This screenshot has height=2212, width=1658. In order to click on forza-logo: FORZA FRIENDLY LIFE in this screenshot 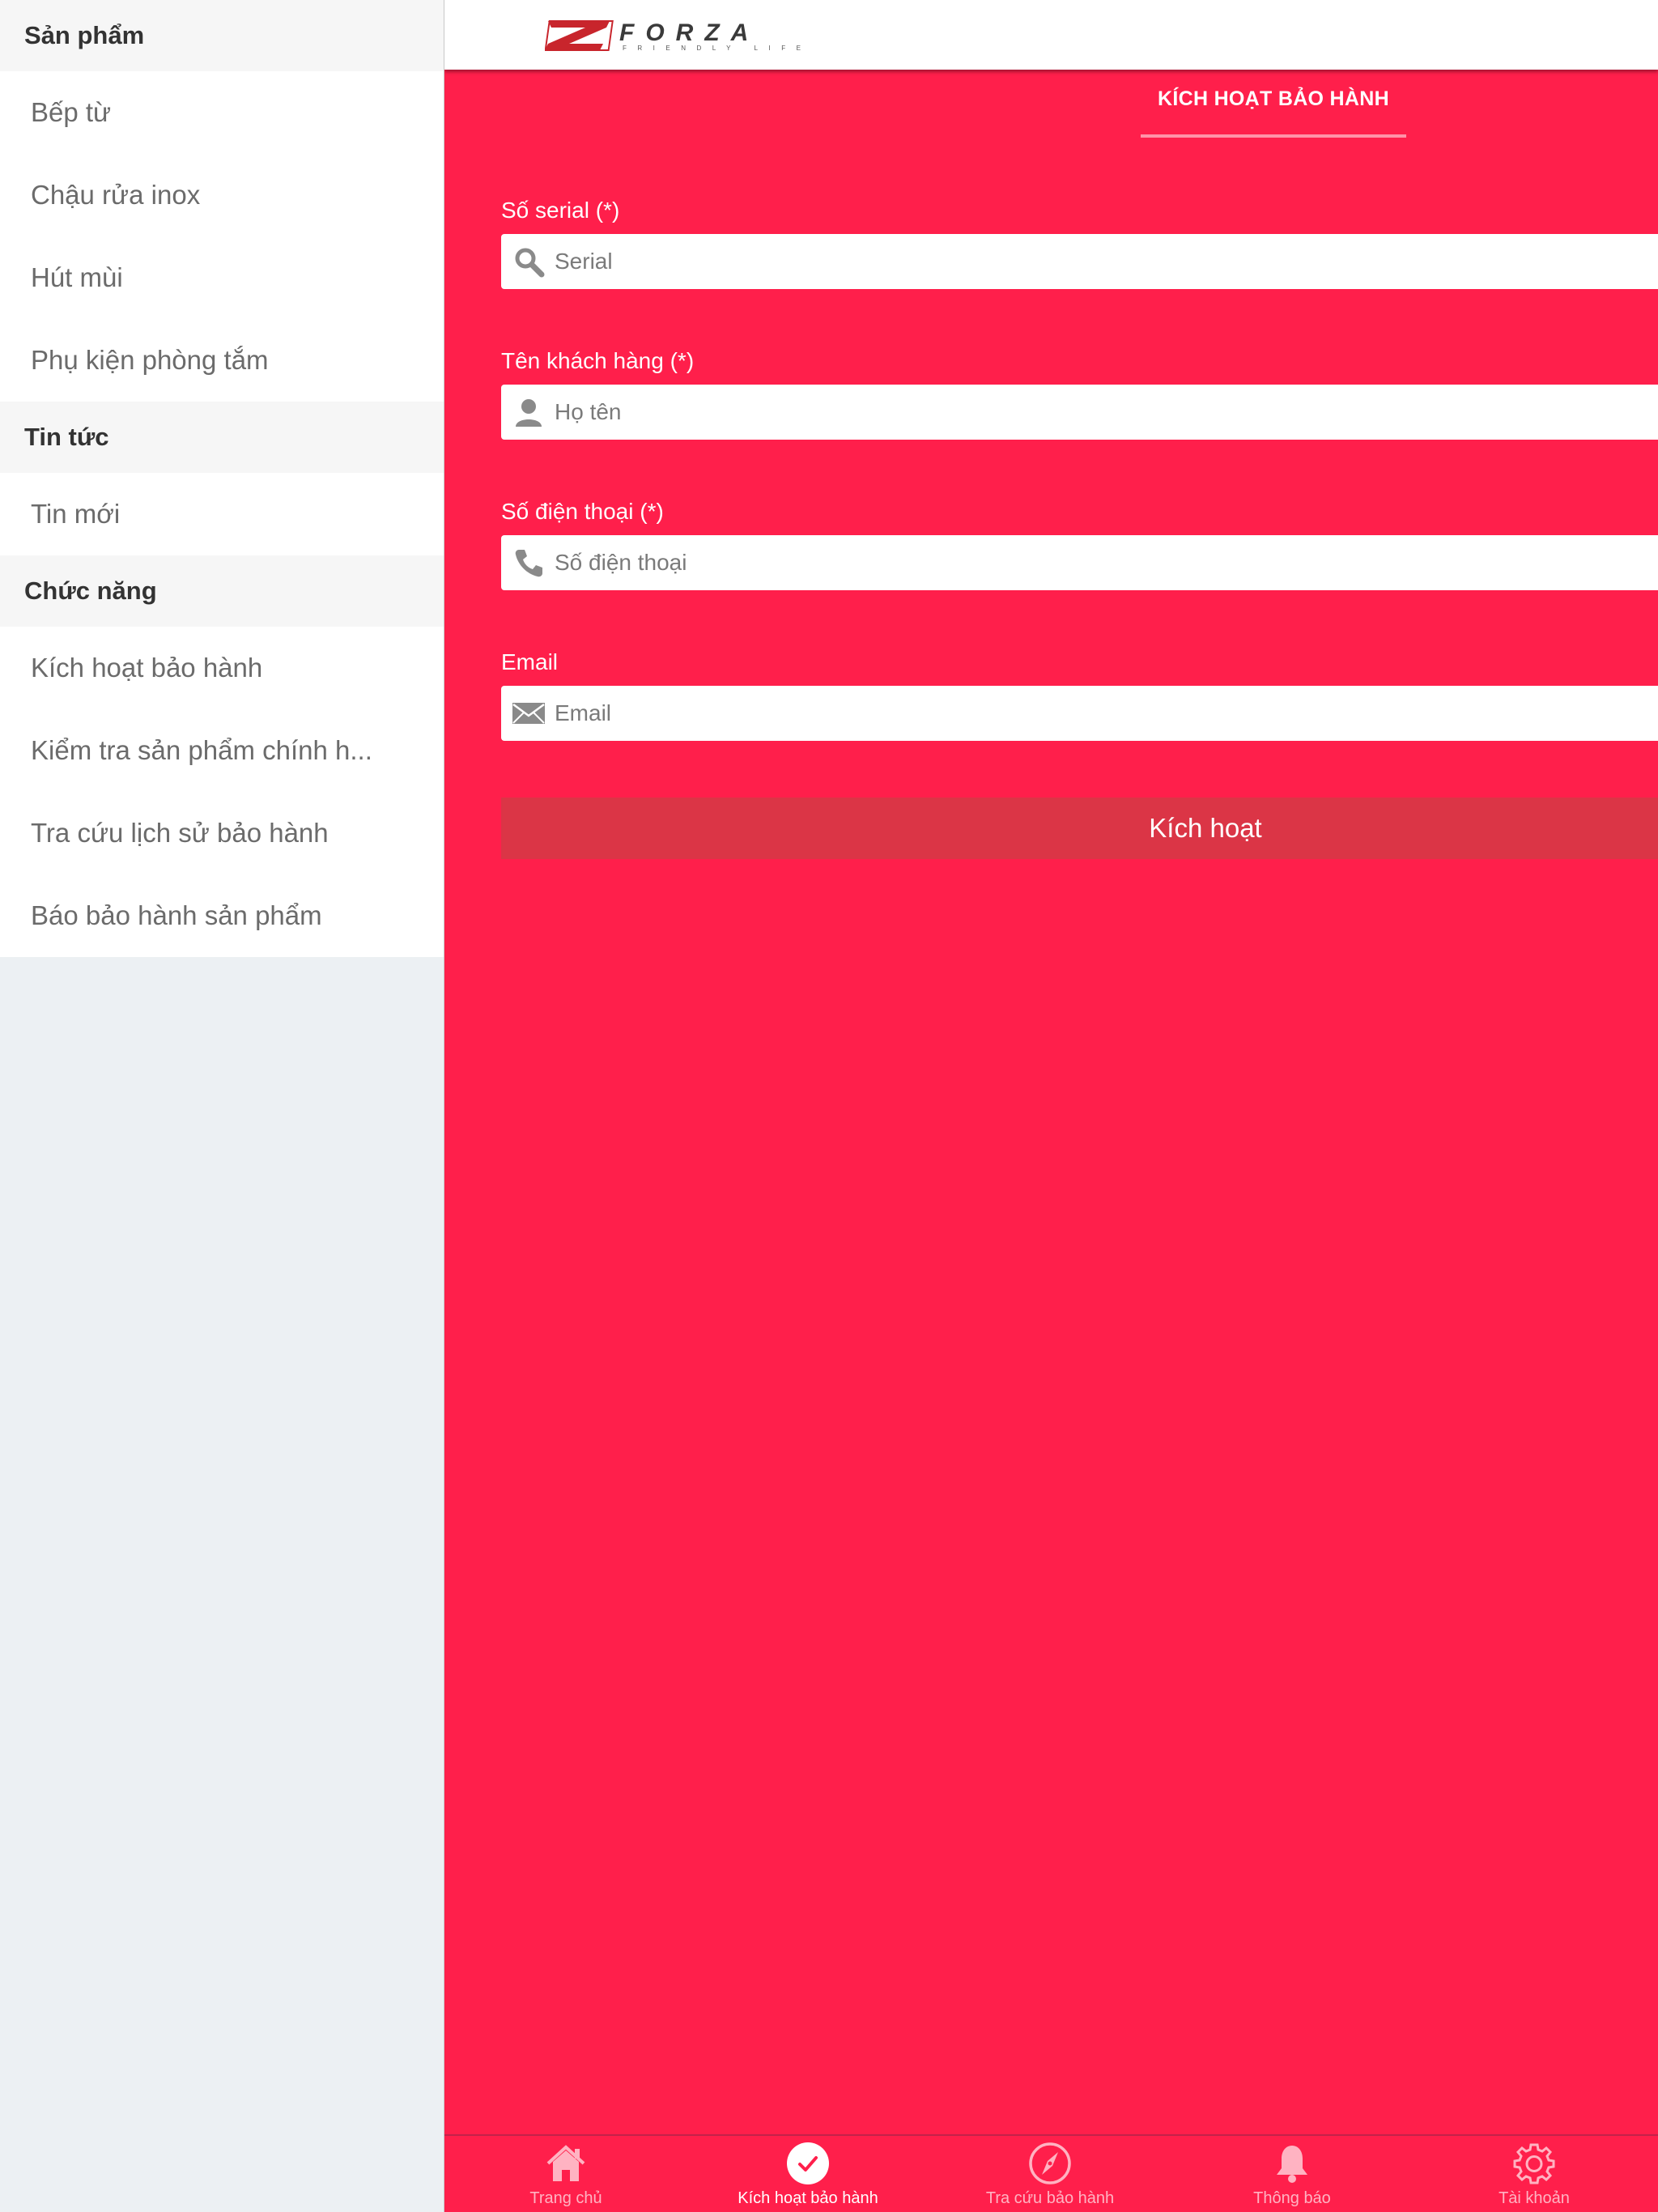, I will do `click(678, 36)`.